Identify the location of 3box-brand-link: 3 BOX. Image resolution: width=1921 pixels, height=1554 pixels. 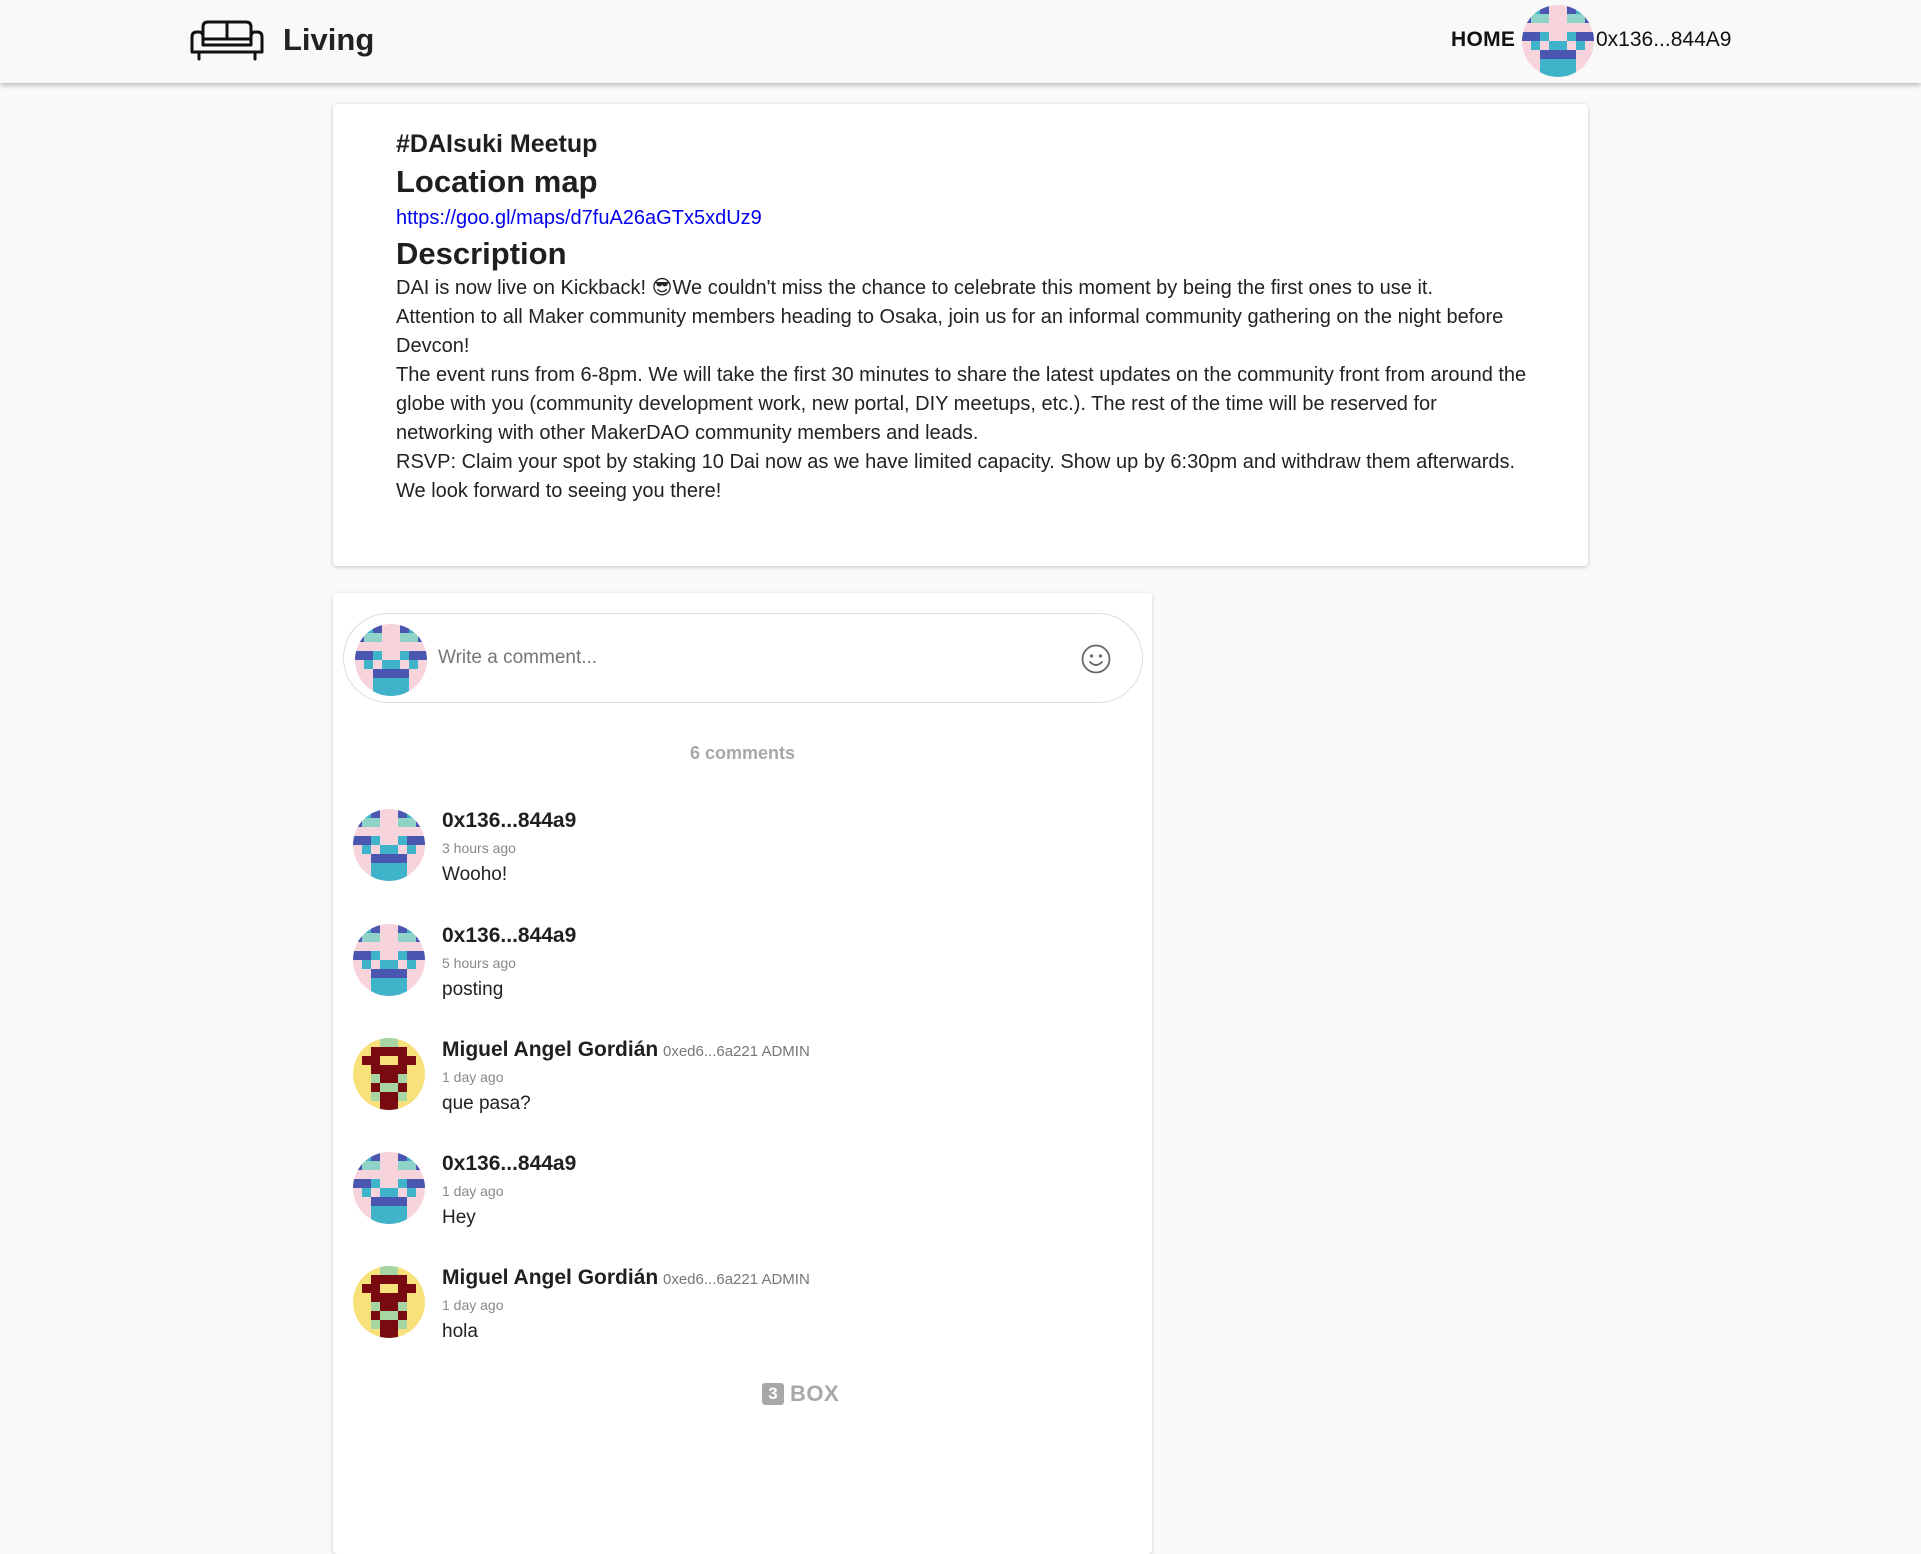
(800, 1394).